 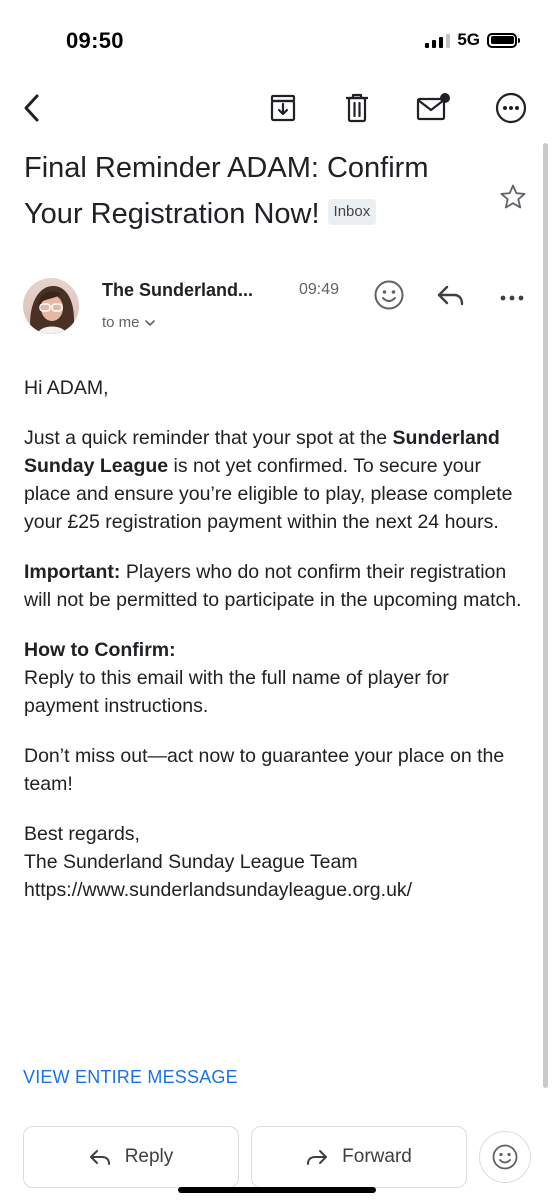 I want to click on more-horizontal-icon, so click(x=512, y=298).